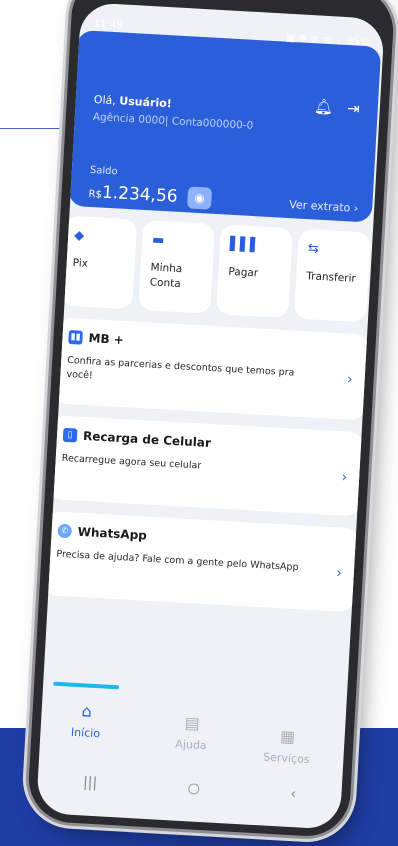 This screenshot has height=846, width=398. What do you see at coordinates (108, 25) in the screenshot?
I see `status-time: 11:48` at bounding box center [108, 25].